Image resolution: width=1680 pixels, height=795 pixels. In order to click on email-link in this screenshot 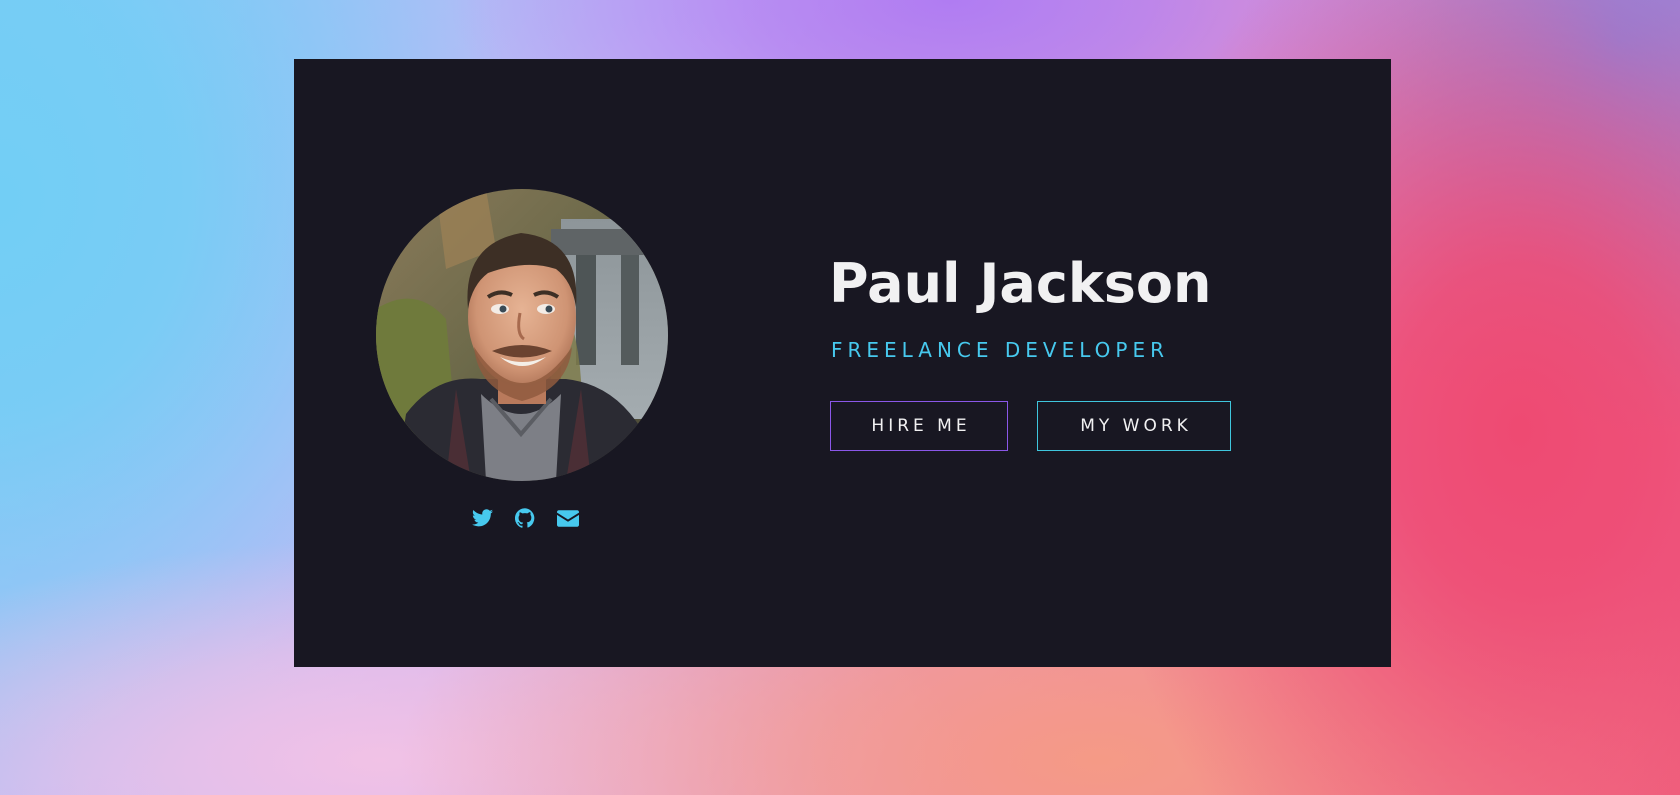, I will do `click(568, 518)`.